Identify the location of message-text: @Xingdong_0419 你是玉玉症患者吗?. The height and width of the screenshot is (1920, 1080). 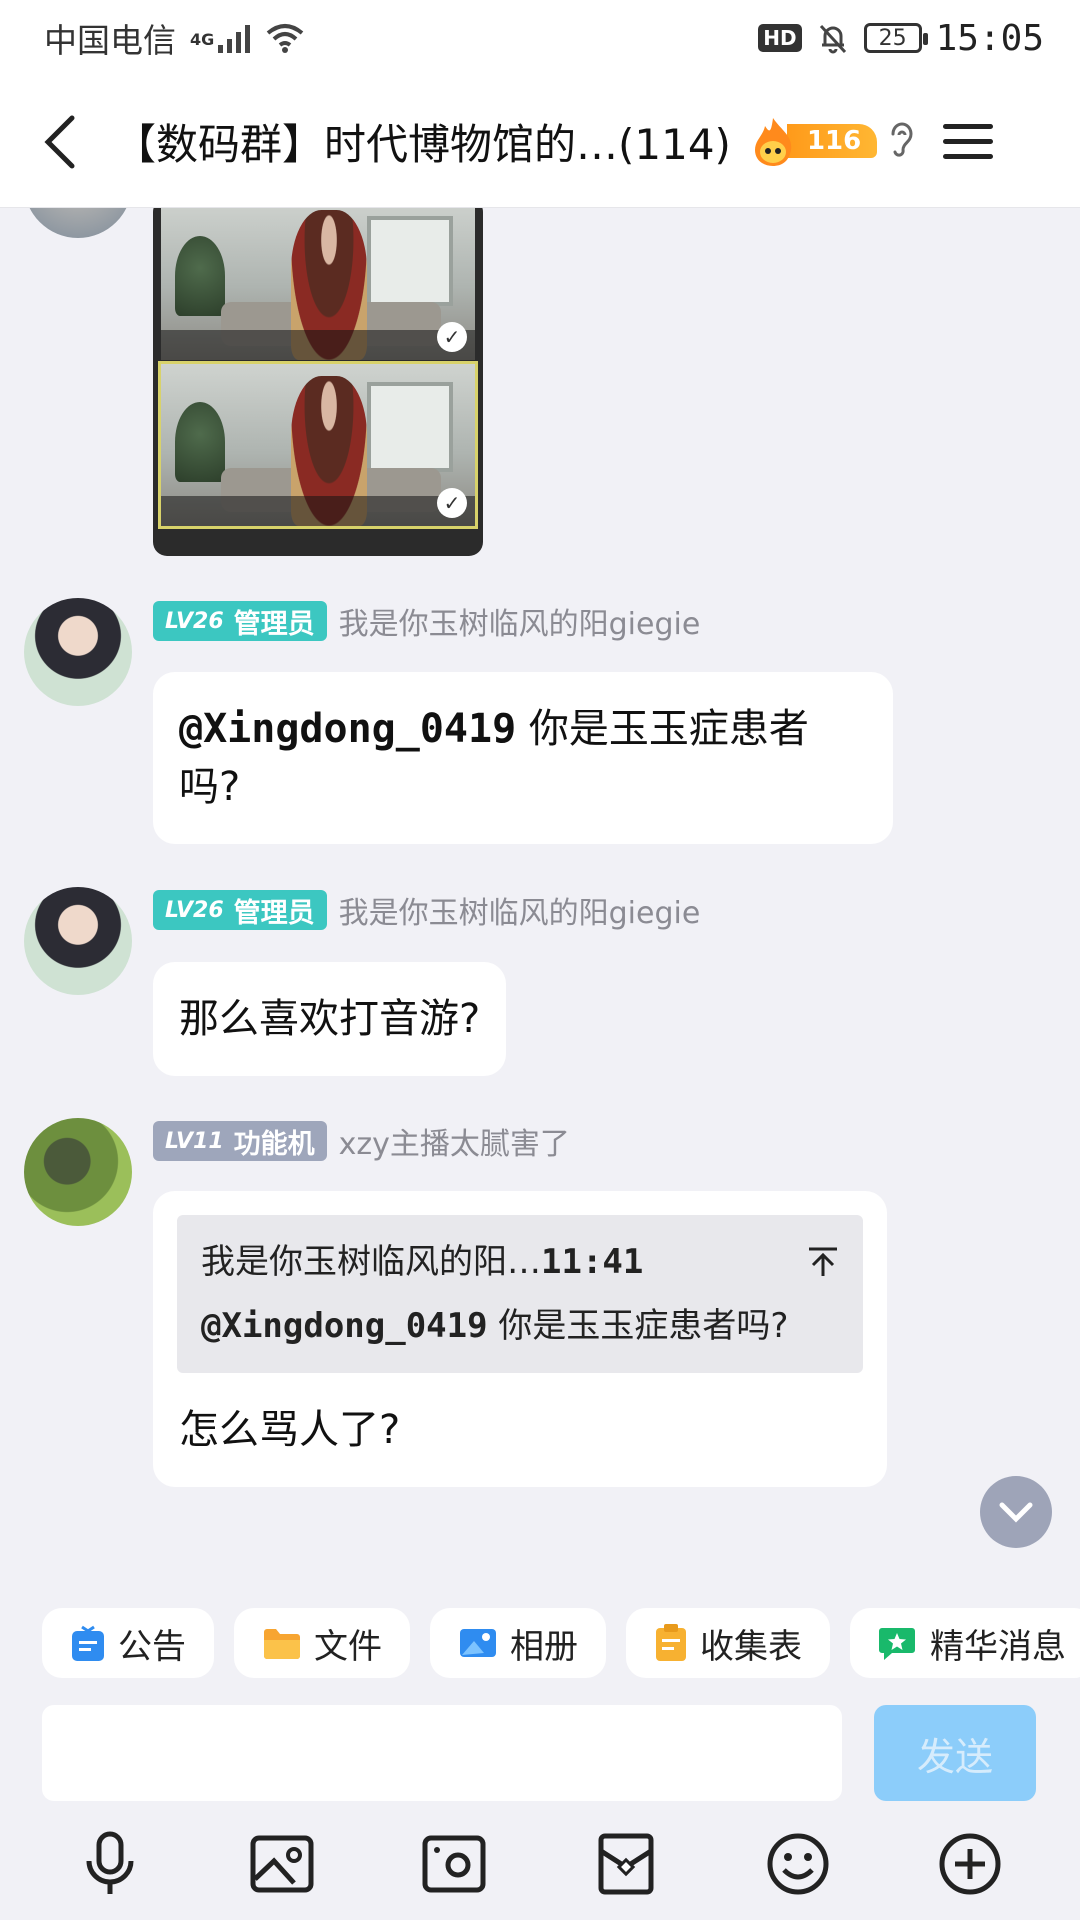
(494, 758).